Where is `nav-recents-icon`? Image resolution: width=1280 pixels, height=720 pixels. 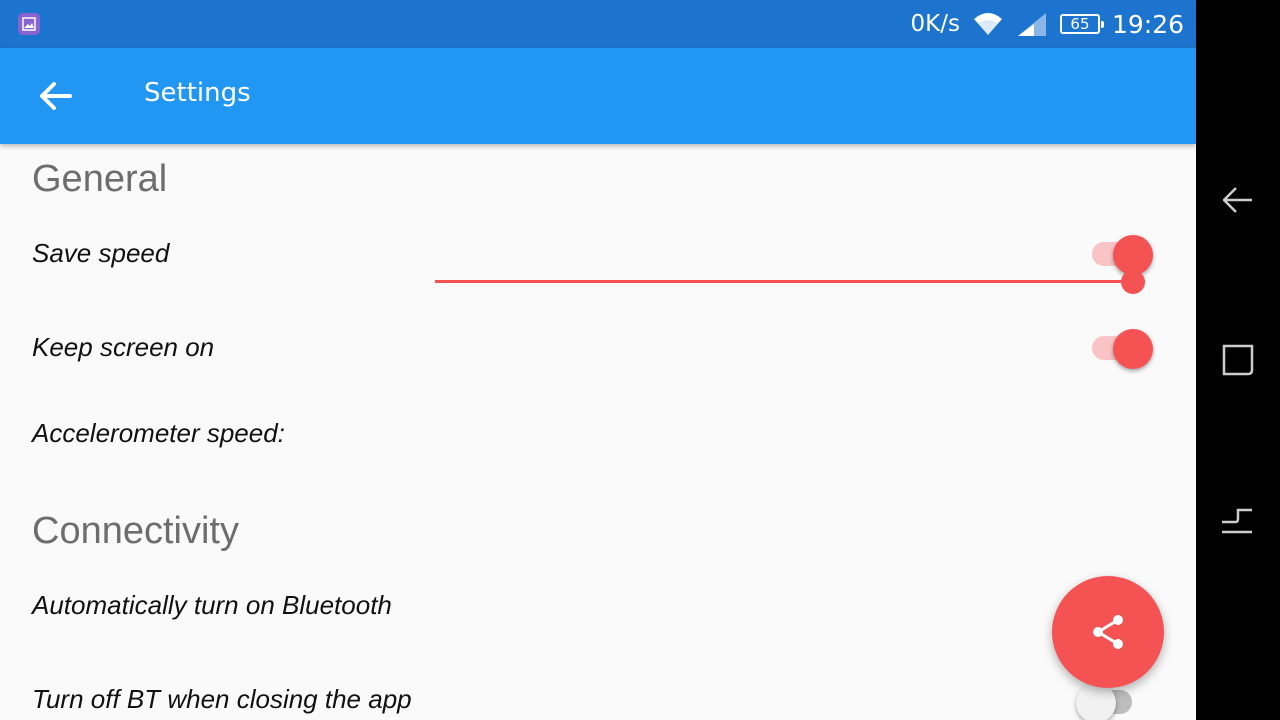 nav-recents-icon is located at coordinates (1238, 360).